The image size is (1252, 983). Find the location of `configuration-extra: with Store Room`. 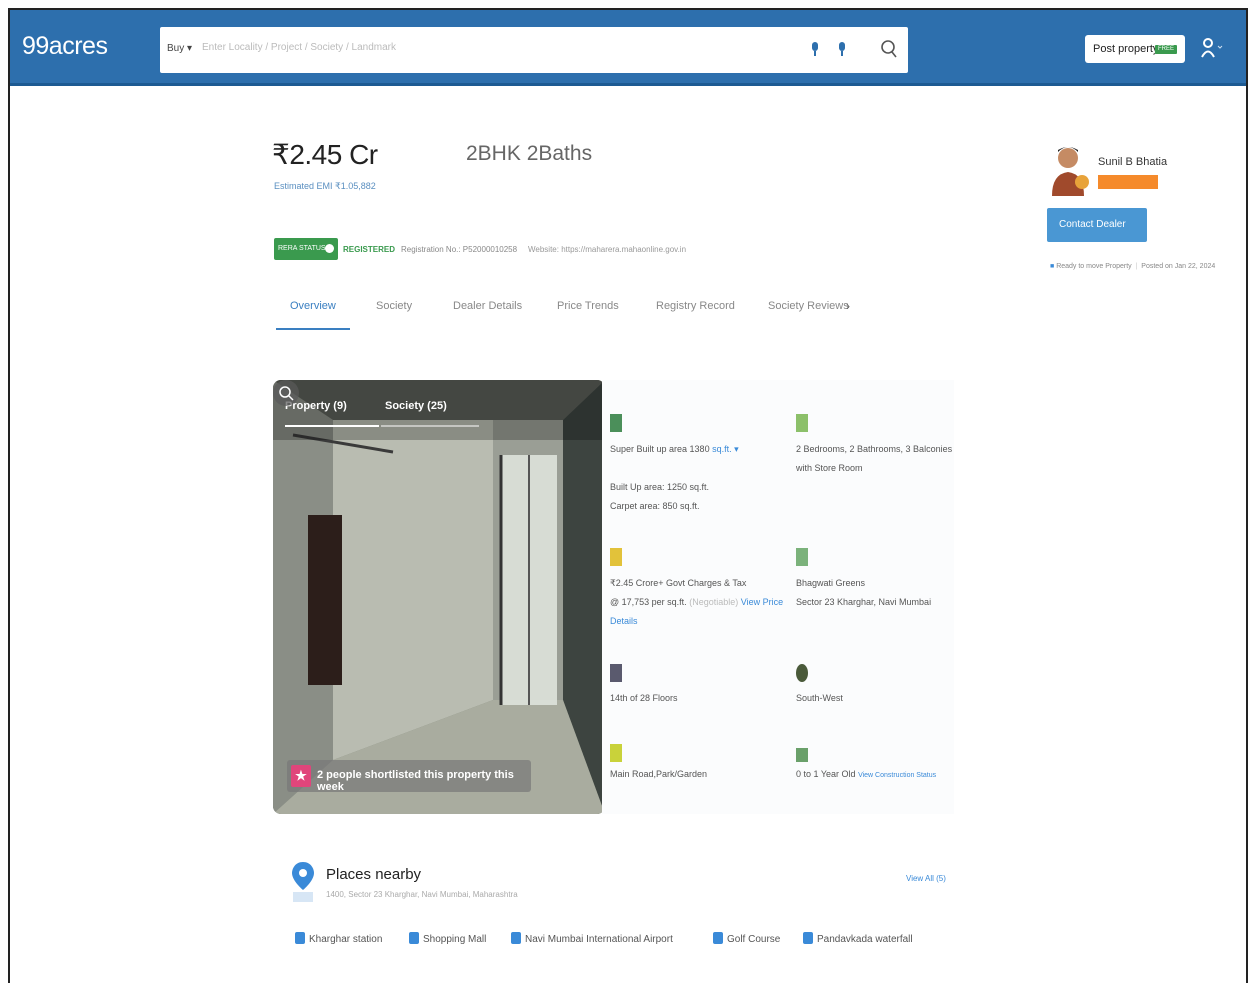

configuration-extra: with Store Room is located at coordinates (829, 468).